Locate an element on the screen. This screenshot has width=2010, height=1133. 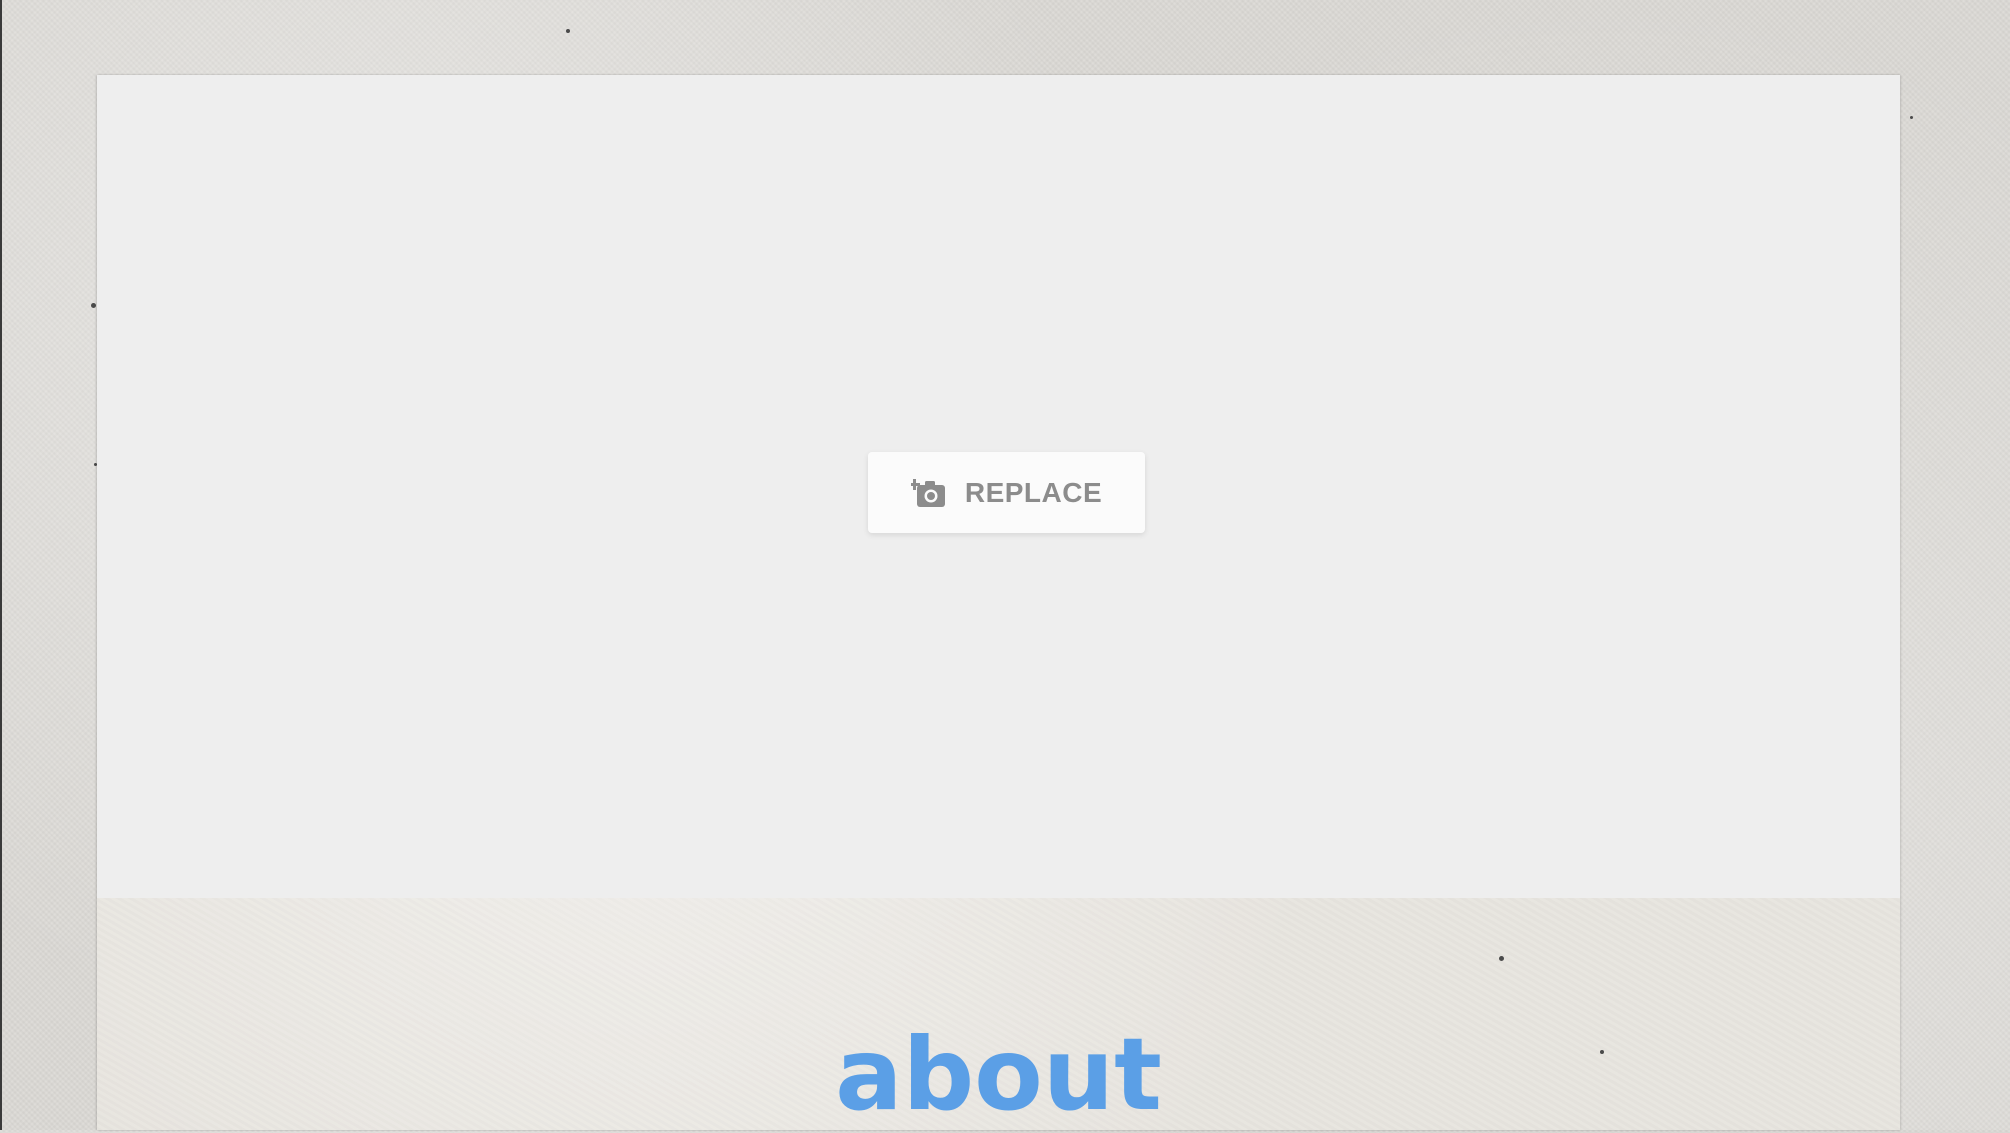
section-heading-about: about is located at coordinates (998, 1074).